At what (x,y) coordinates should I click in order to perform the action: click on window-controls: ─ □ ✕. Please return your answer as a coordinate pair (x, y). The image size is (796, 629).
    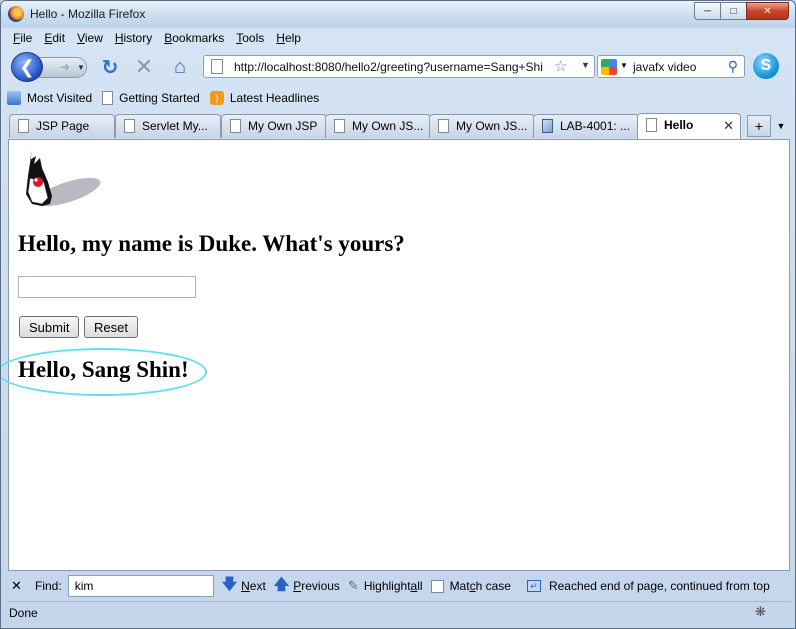
    Looking at the image, I should click on (741, 11).